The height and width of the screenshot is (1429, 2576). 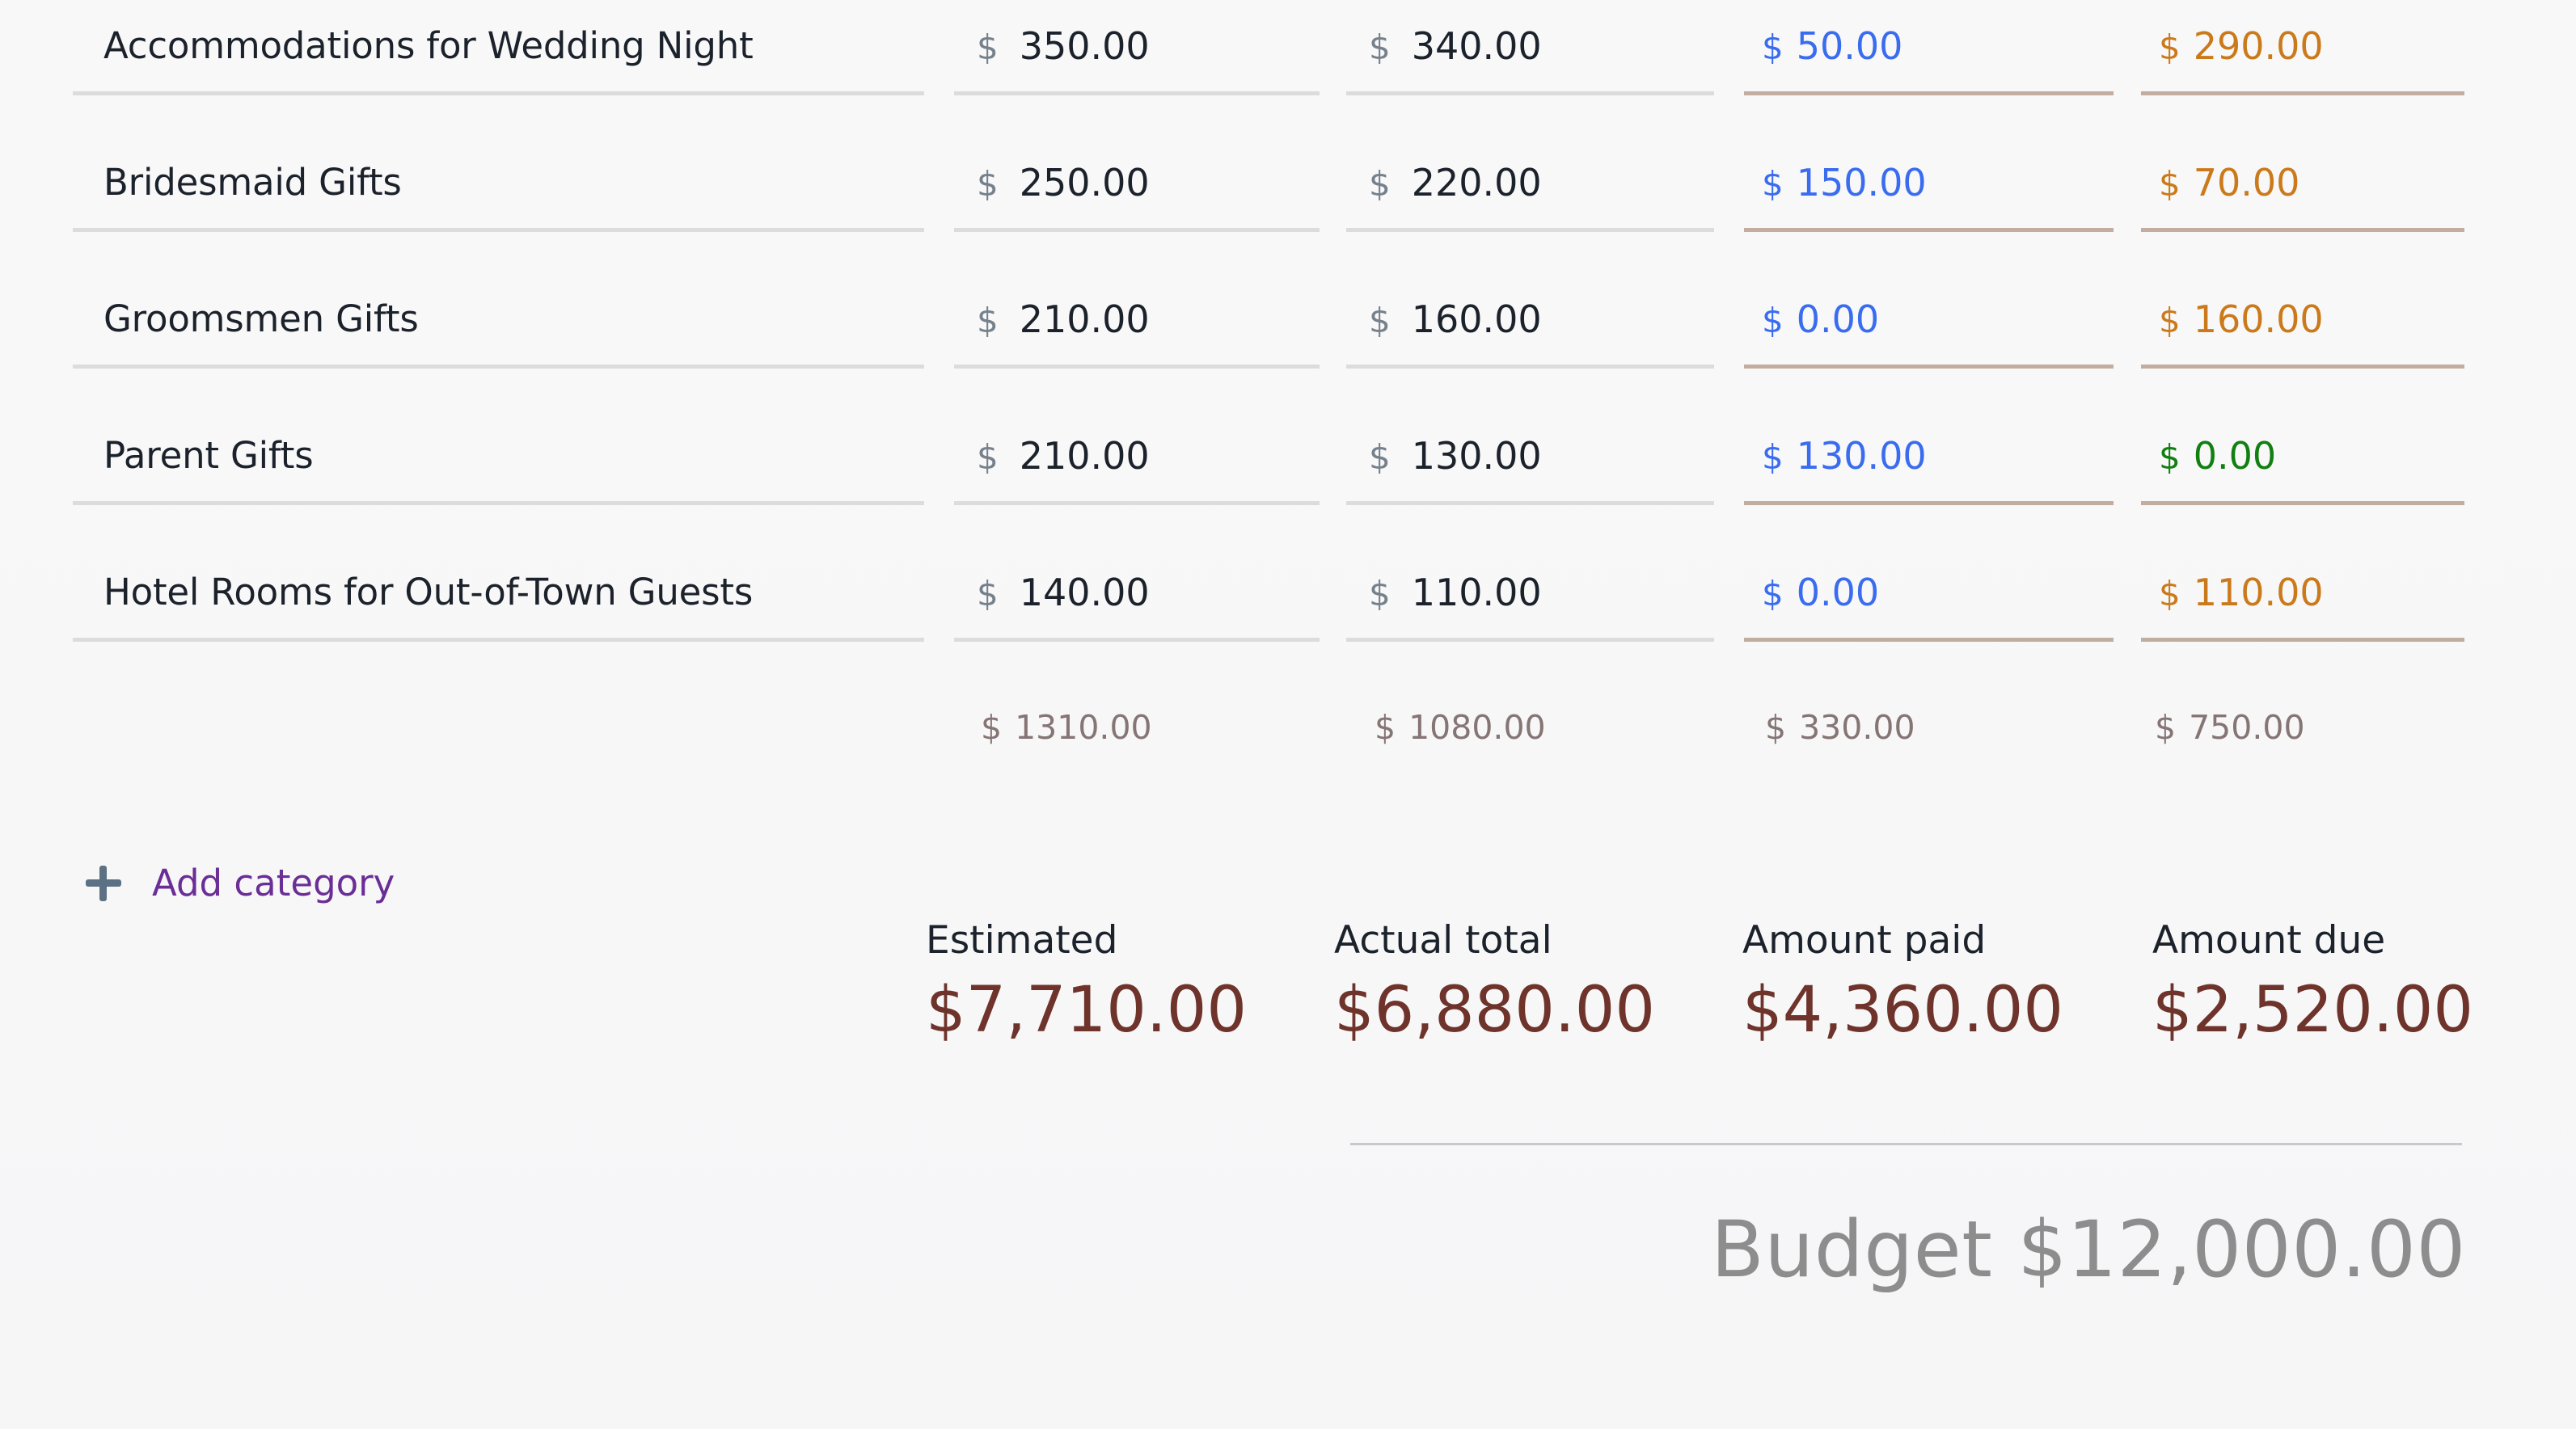 What do you see at coordinates (1476, 319) in the screenshot?
I see `actual-amount-value: 160.00` at bounding box center [1476, 319].